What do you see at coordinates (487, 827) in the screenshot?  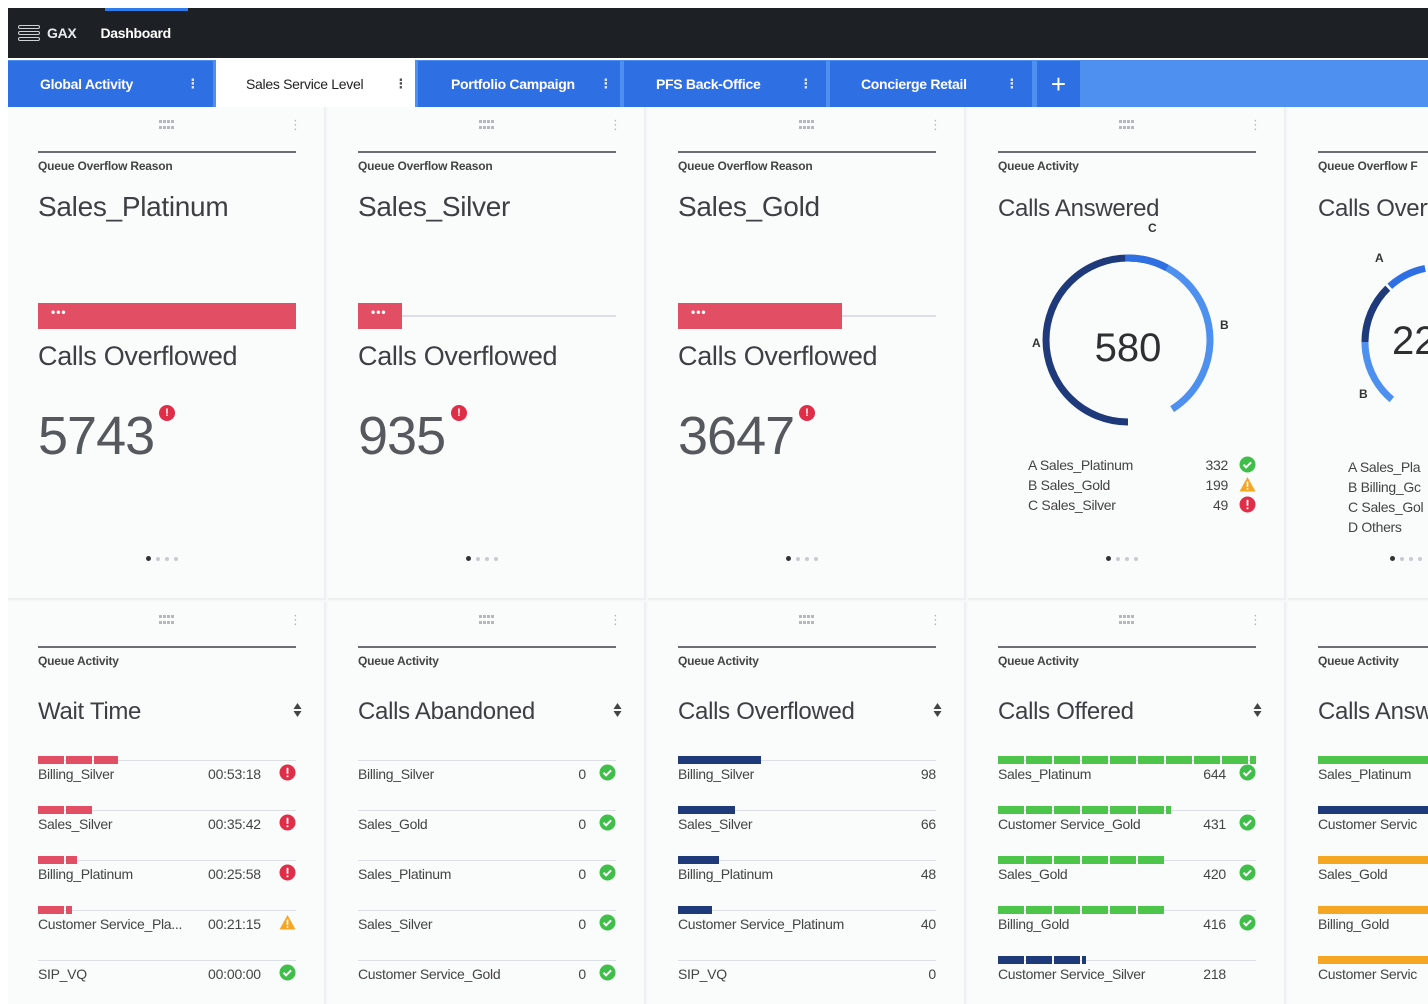 I see `list-item: Sales_Gold 0` at bounding box center [487, 827].